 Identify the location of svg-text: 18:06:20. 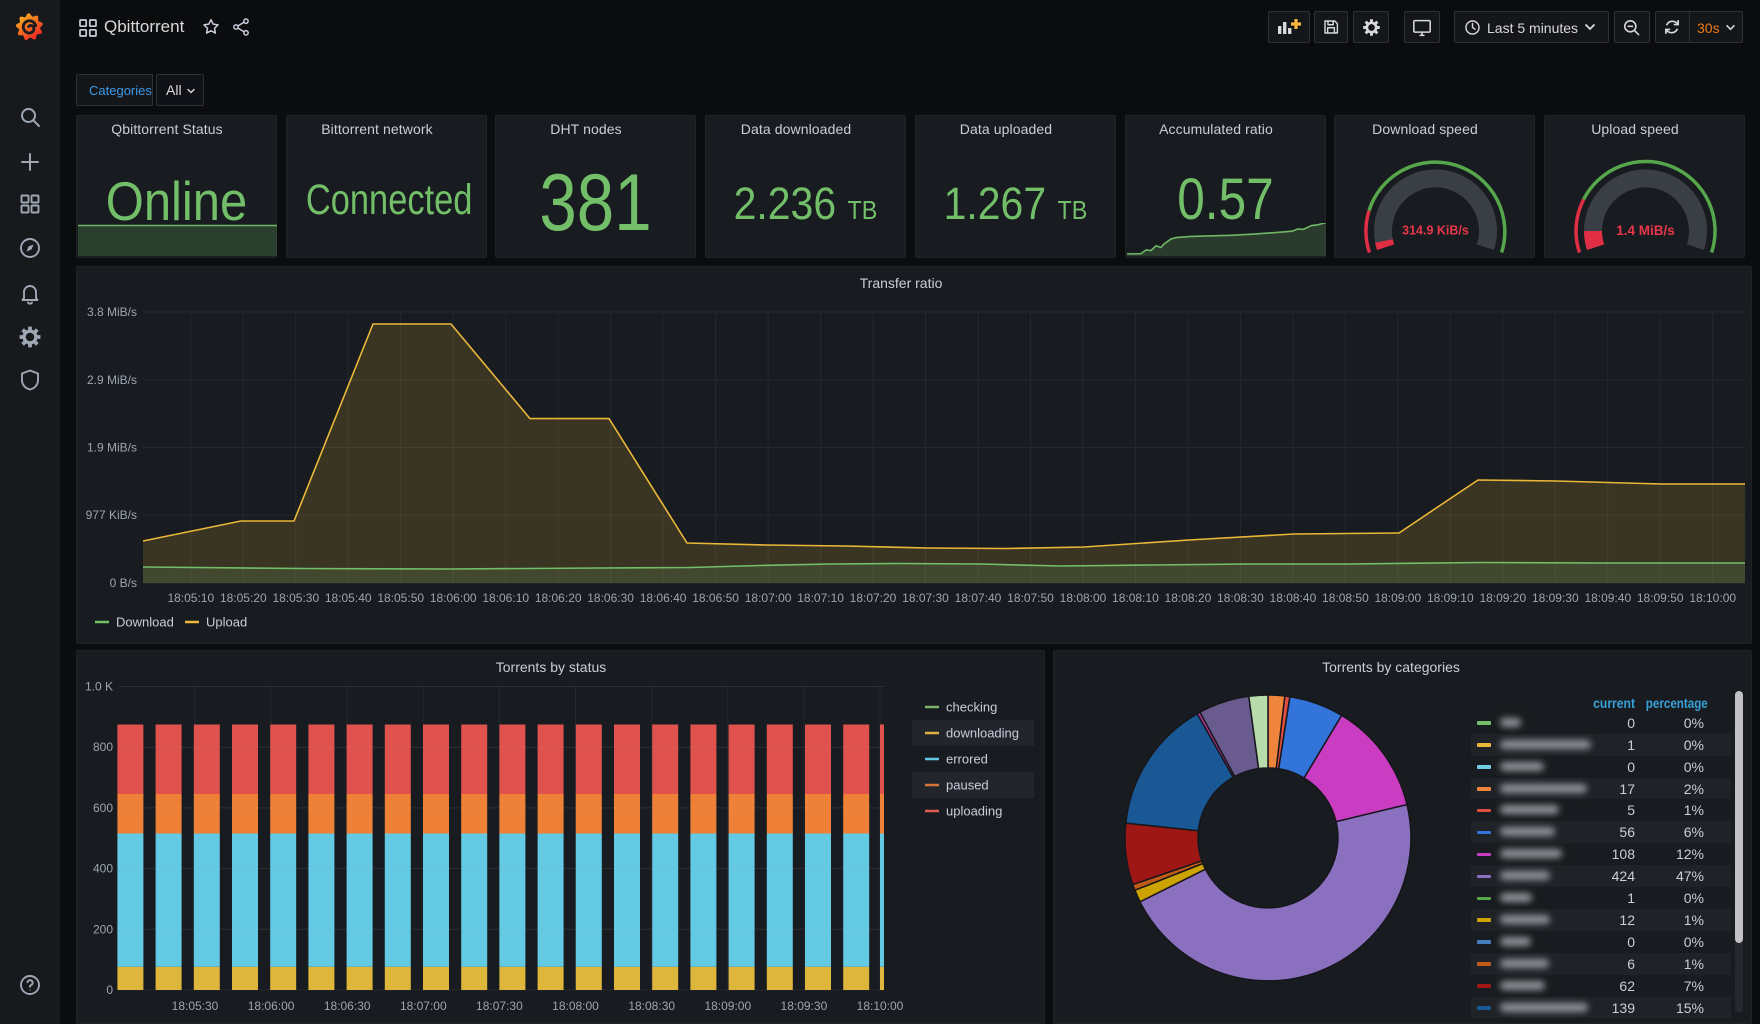
(558, 598).